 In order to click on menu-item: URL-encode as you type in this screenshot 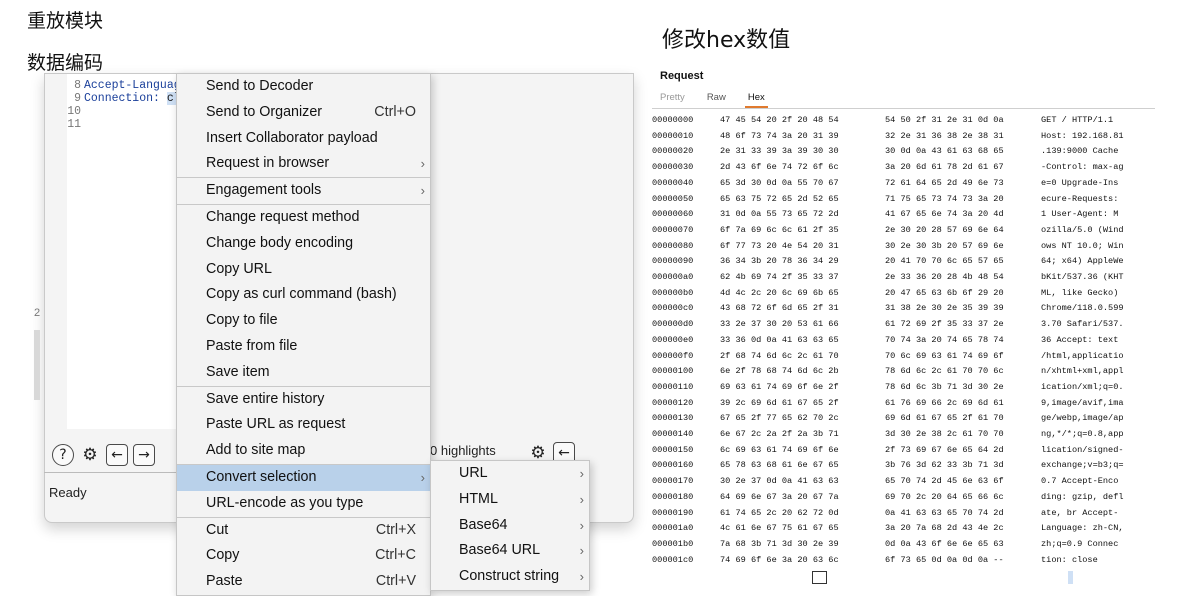, I will do `click(303, 504)`.